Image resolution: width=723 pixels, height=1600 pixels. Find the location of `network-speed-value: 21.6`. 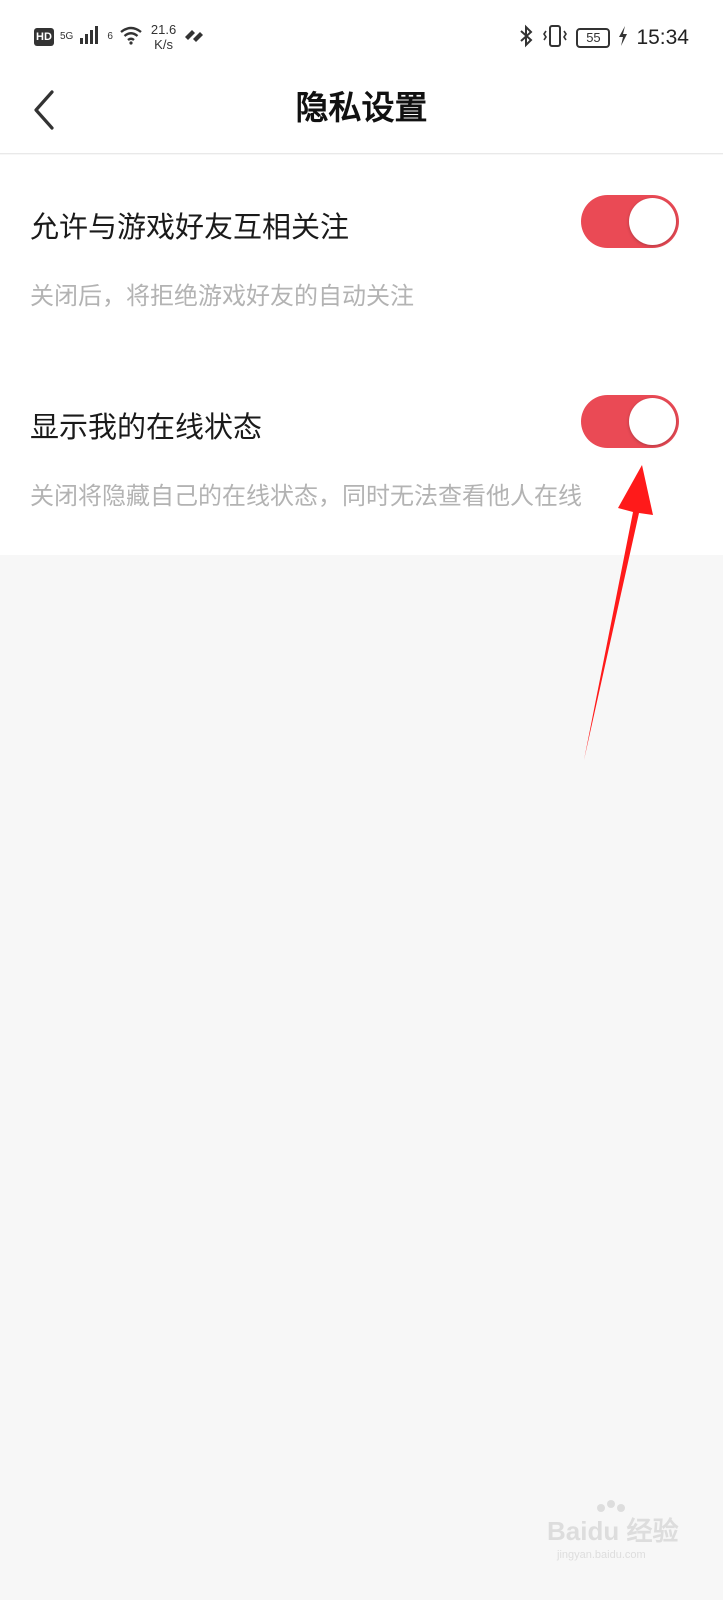

network-speed-value: 21.6 is located at coordinates (163, 29).